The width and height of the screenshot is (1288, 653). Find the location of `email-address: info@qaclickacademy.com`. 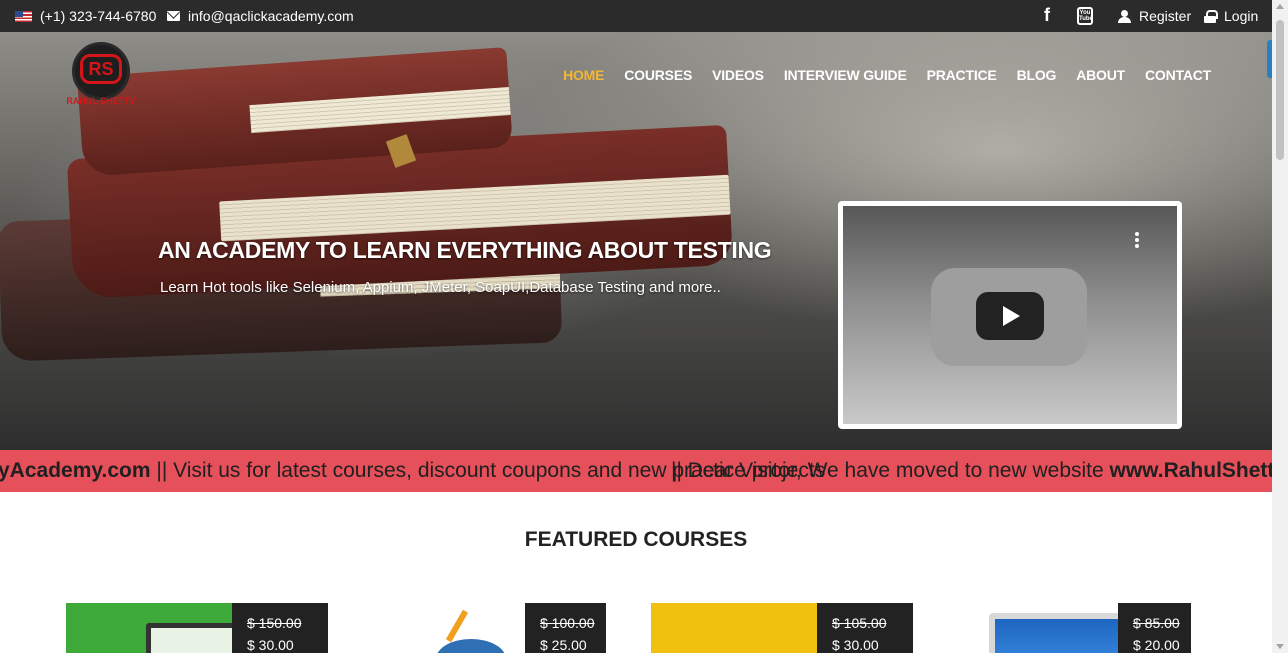

email-address: info@qaclickacademy.com is located at coordinates (271, 16).